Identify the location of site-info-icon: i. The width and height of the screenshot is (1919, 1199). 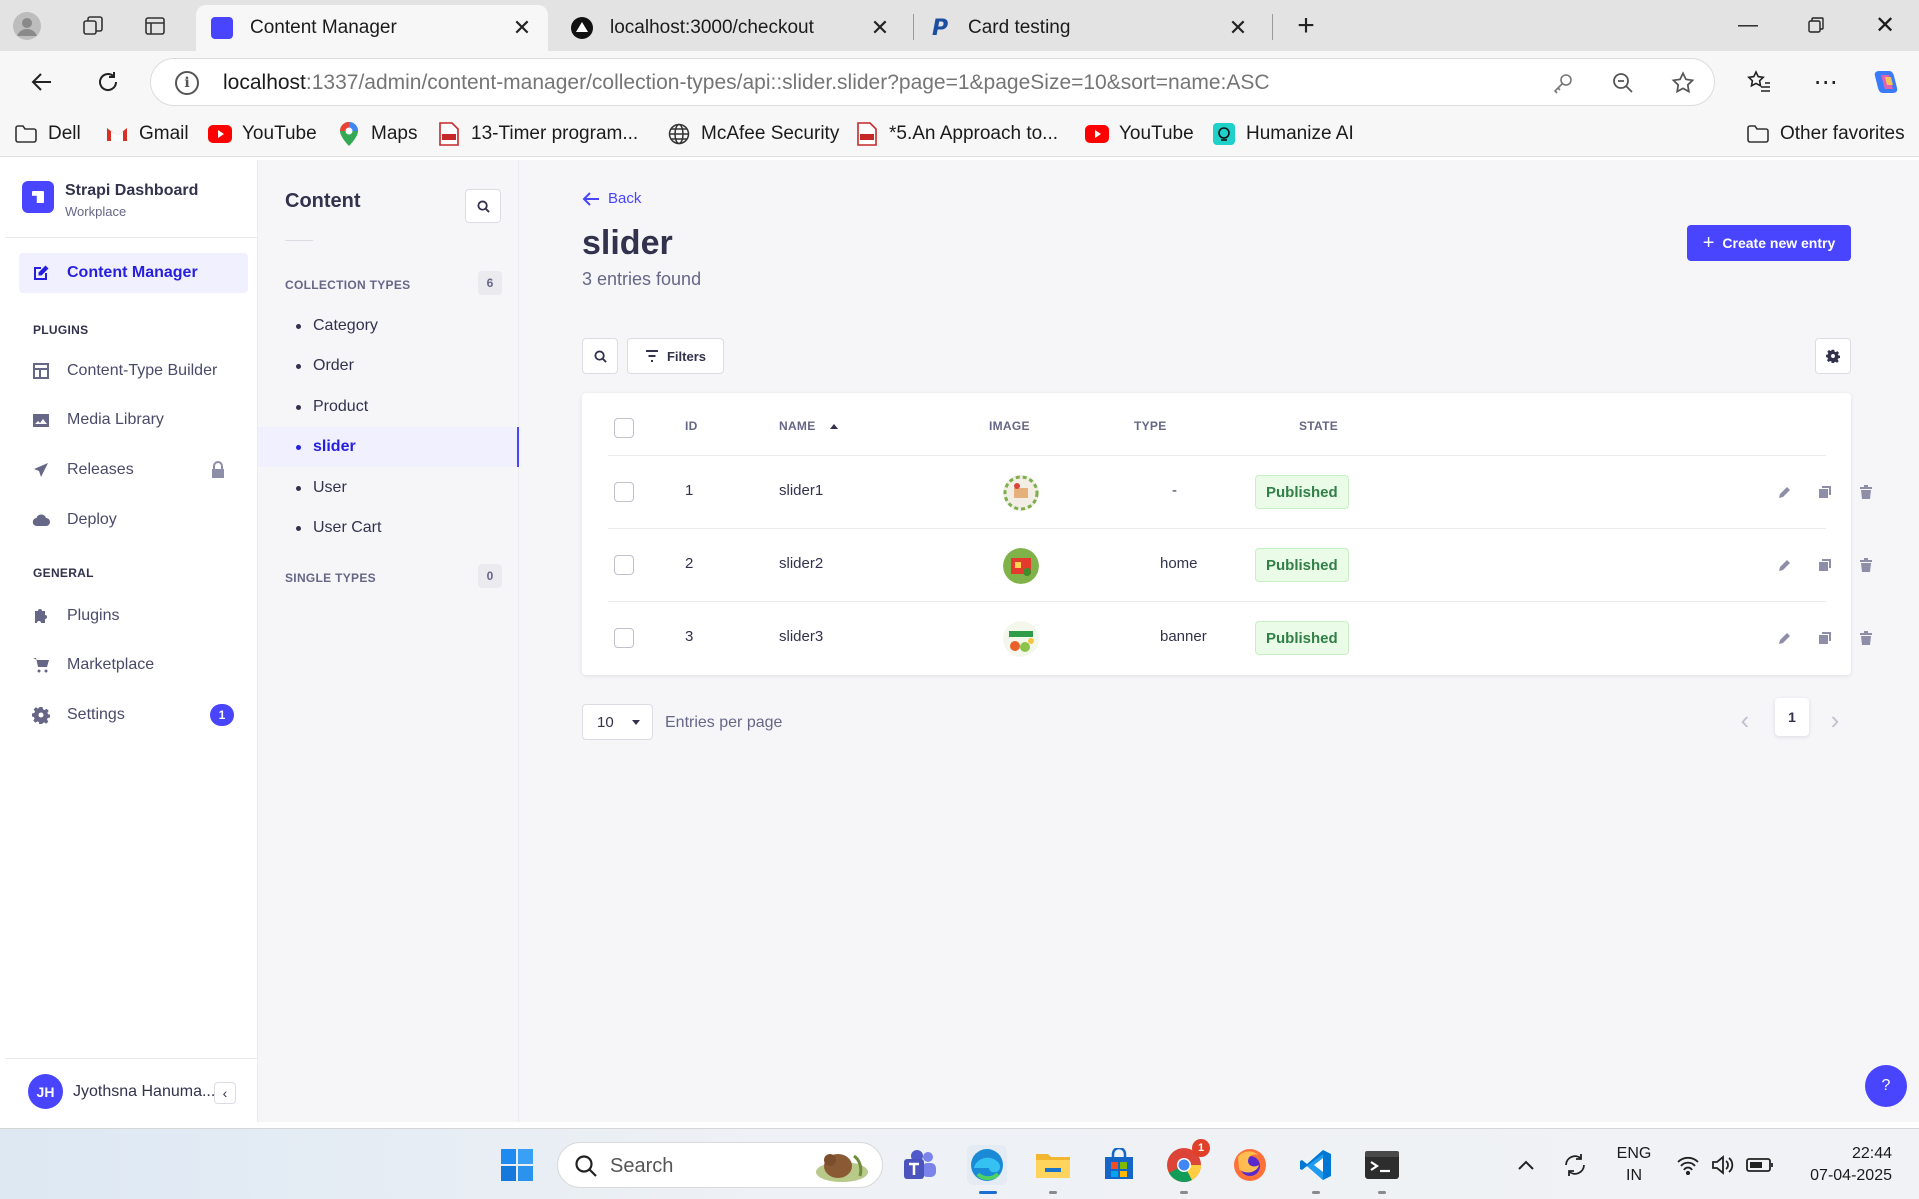
(187, 83).